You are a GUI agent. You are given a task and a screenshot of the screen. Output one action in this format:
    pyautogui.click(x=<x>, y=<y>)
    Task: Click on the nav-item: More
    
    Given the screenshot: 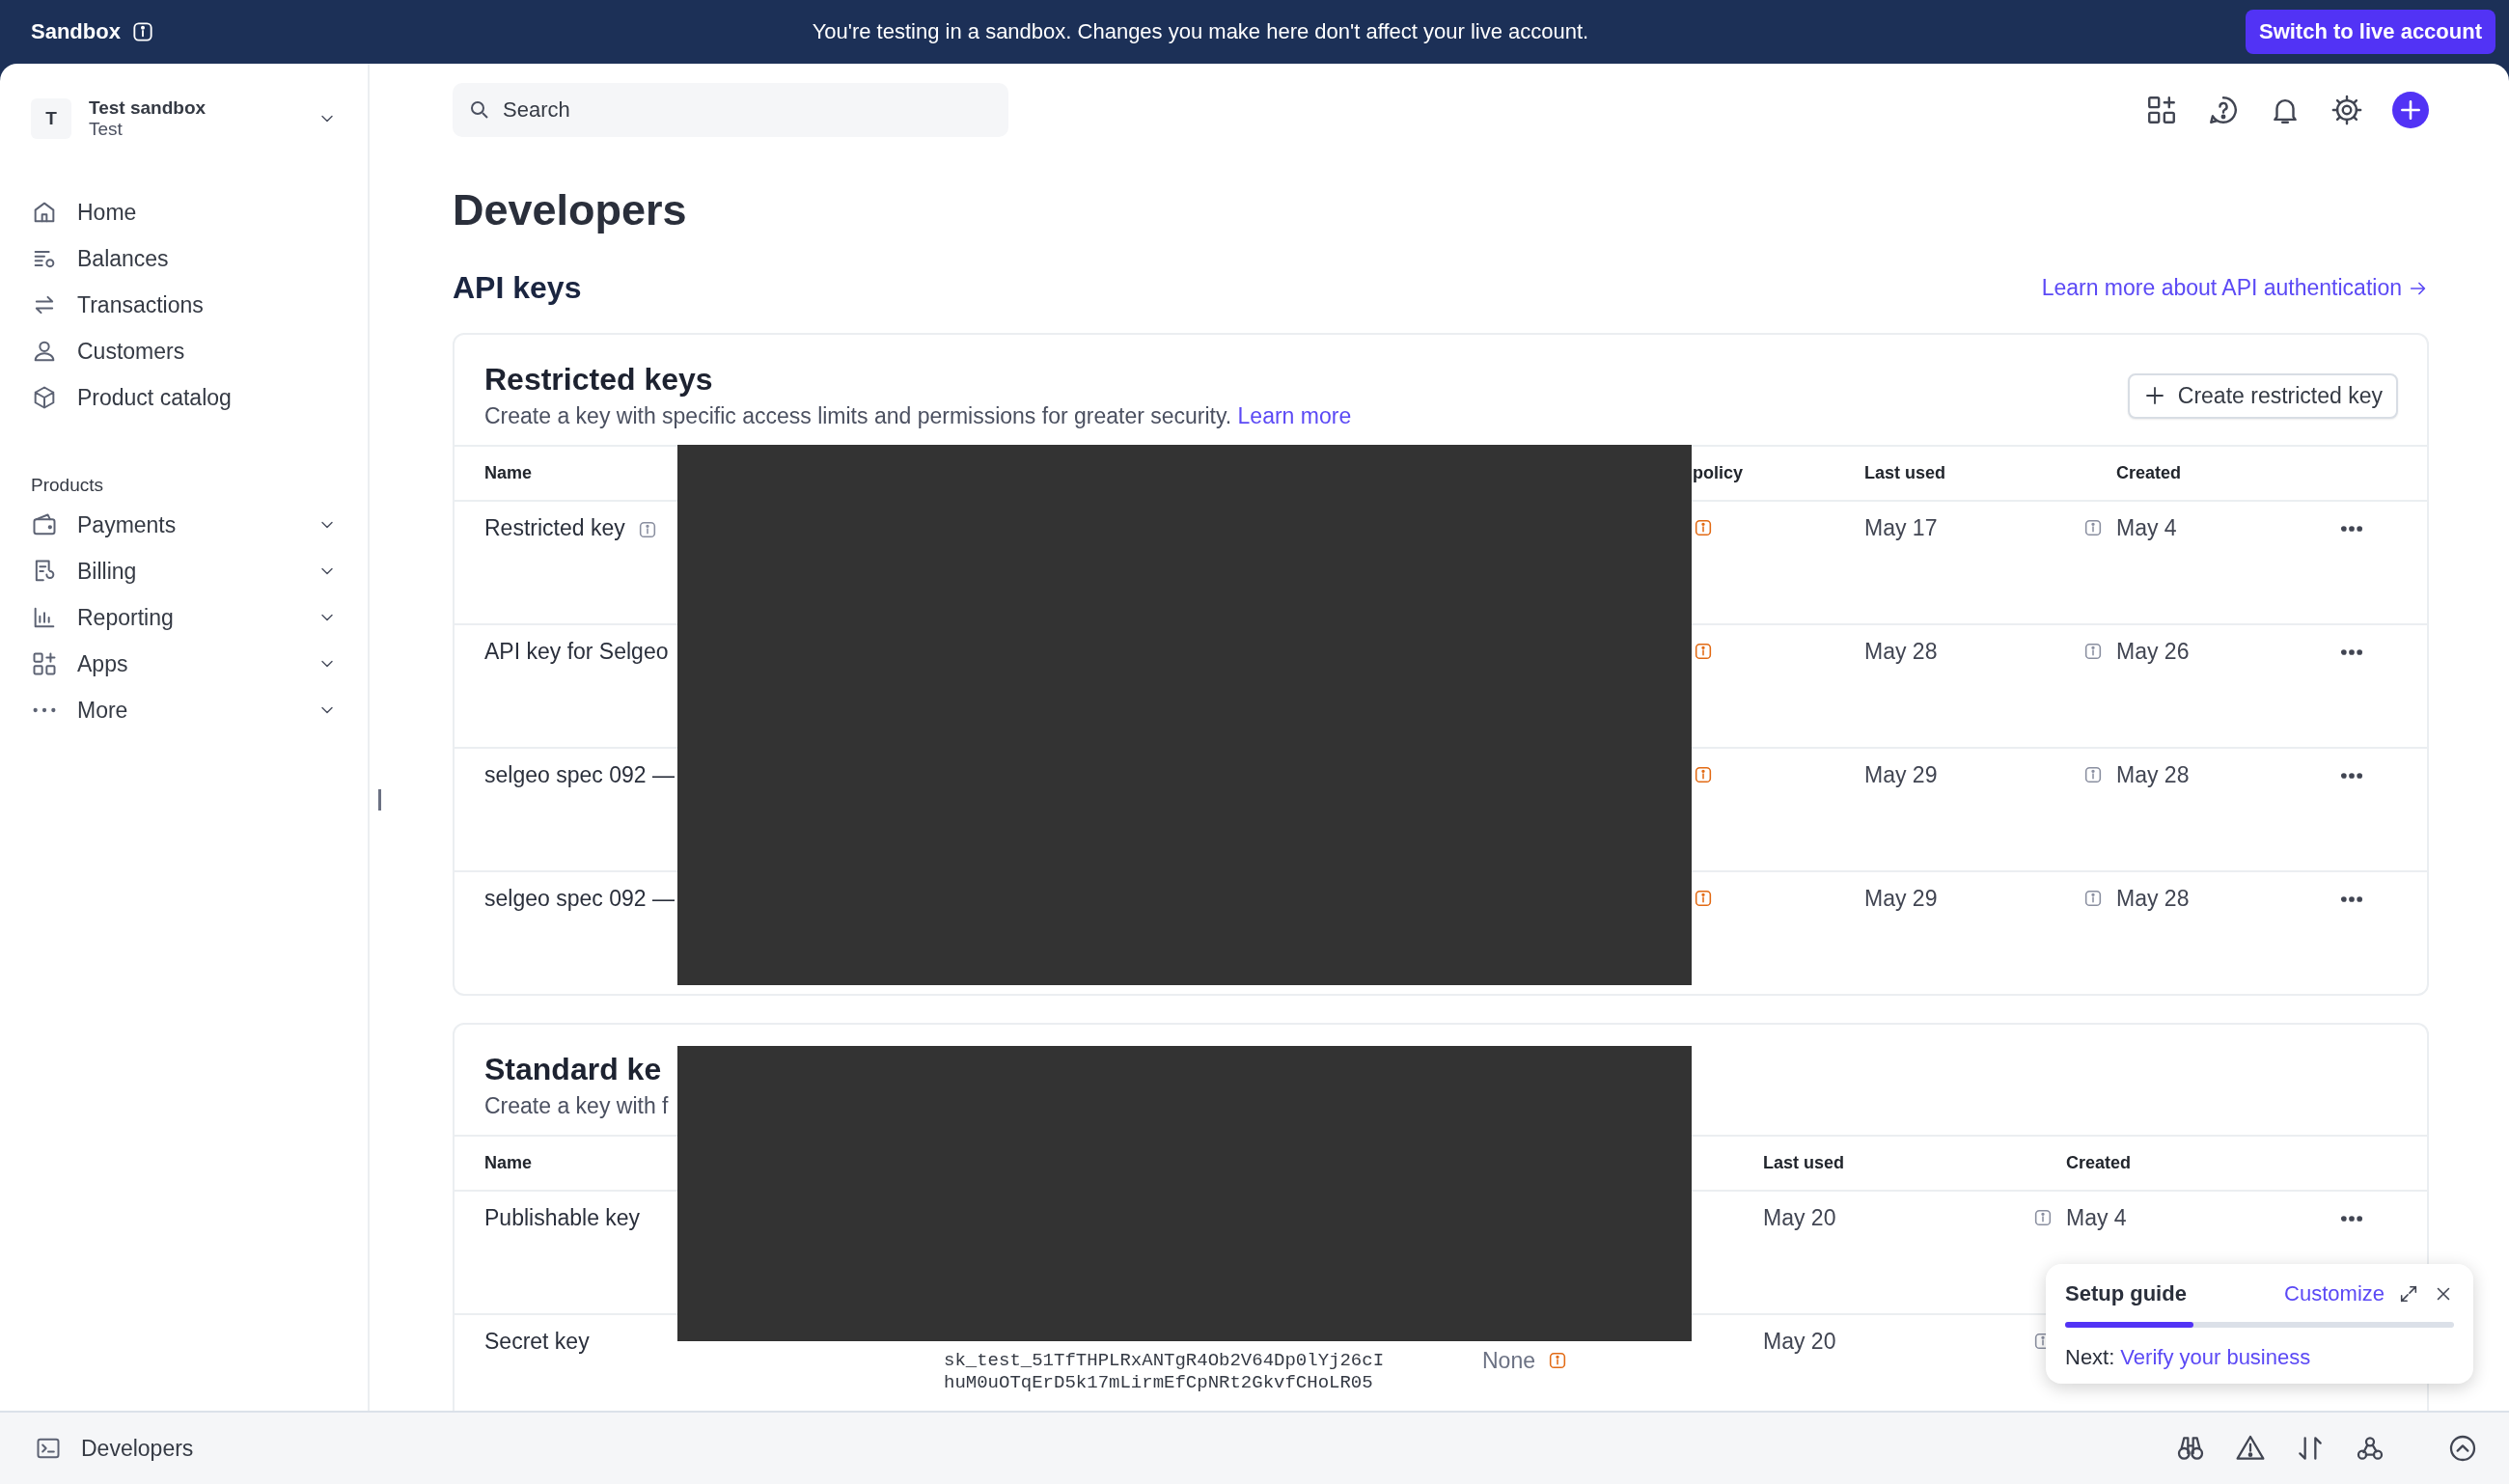 What is the action you would take?
    pyautogui.click(x=187, y=710)
    